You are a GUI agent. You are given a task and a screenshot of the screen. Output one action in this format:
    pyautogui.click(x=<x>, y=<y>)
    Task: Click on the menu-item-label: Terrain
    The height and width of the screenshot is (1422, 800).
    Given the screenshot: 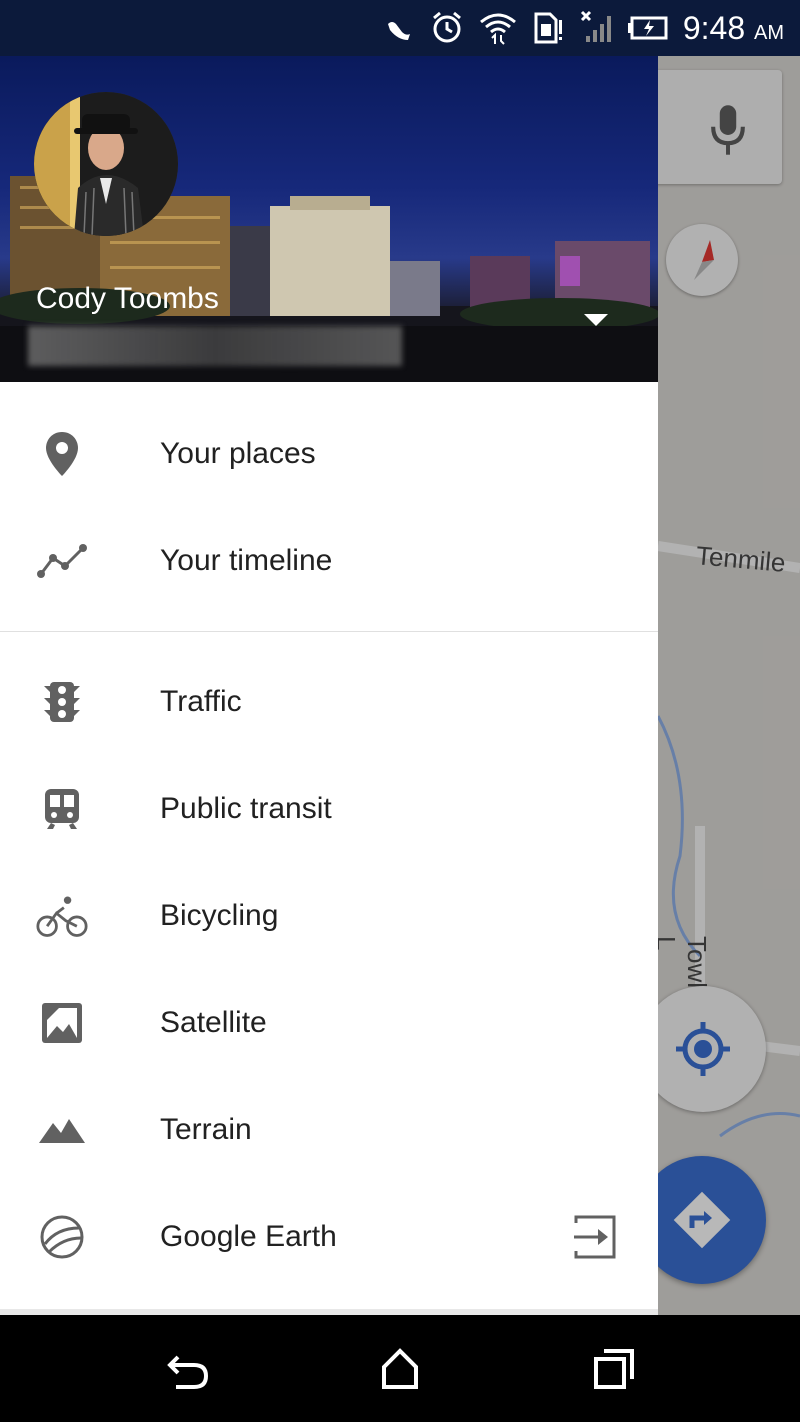 What is the action you would take?
    pyautogui.click(x=206, y=1129)
    